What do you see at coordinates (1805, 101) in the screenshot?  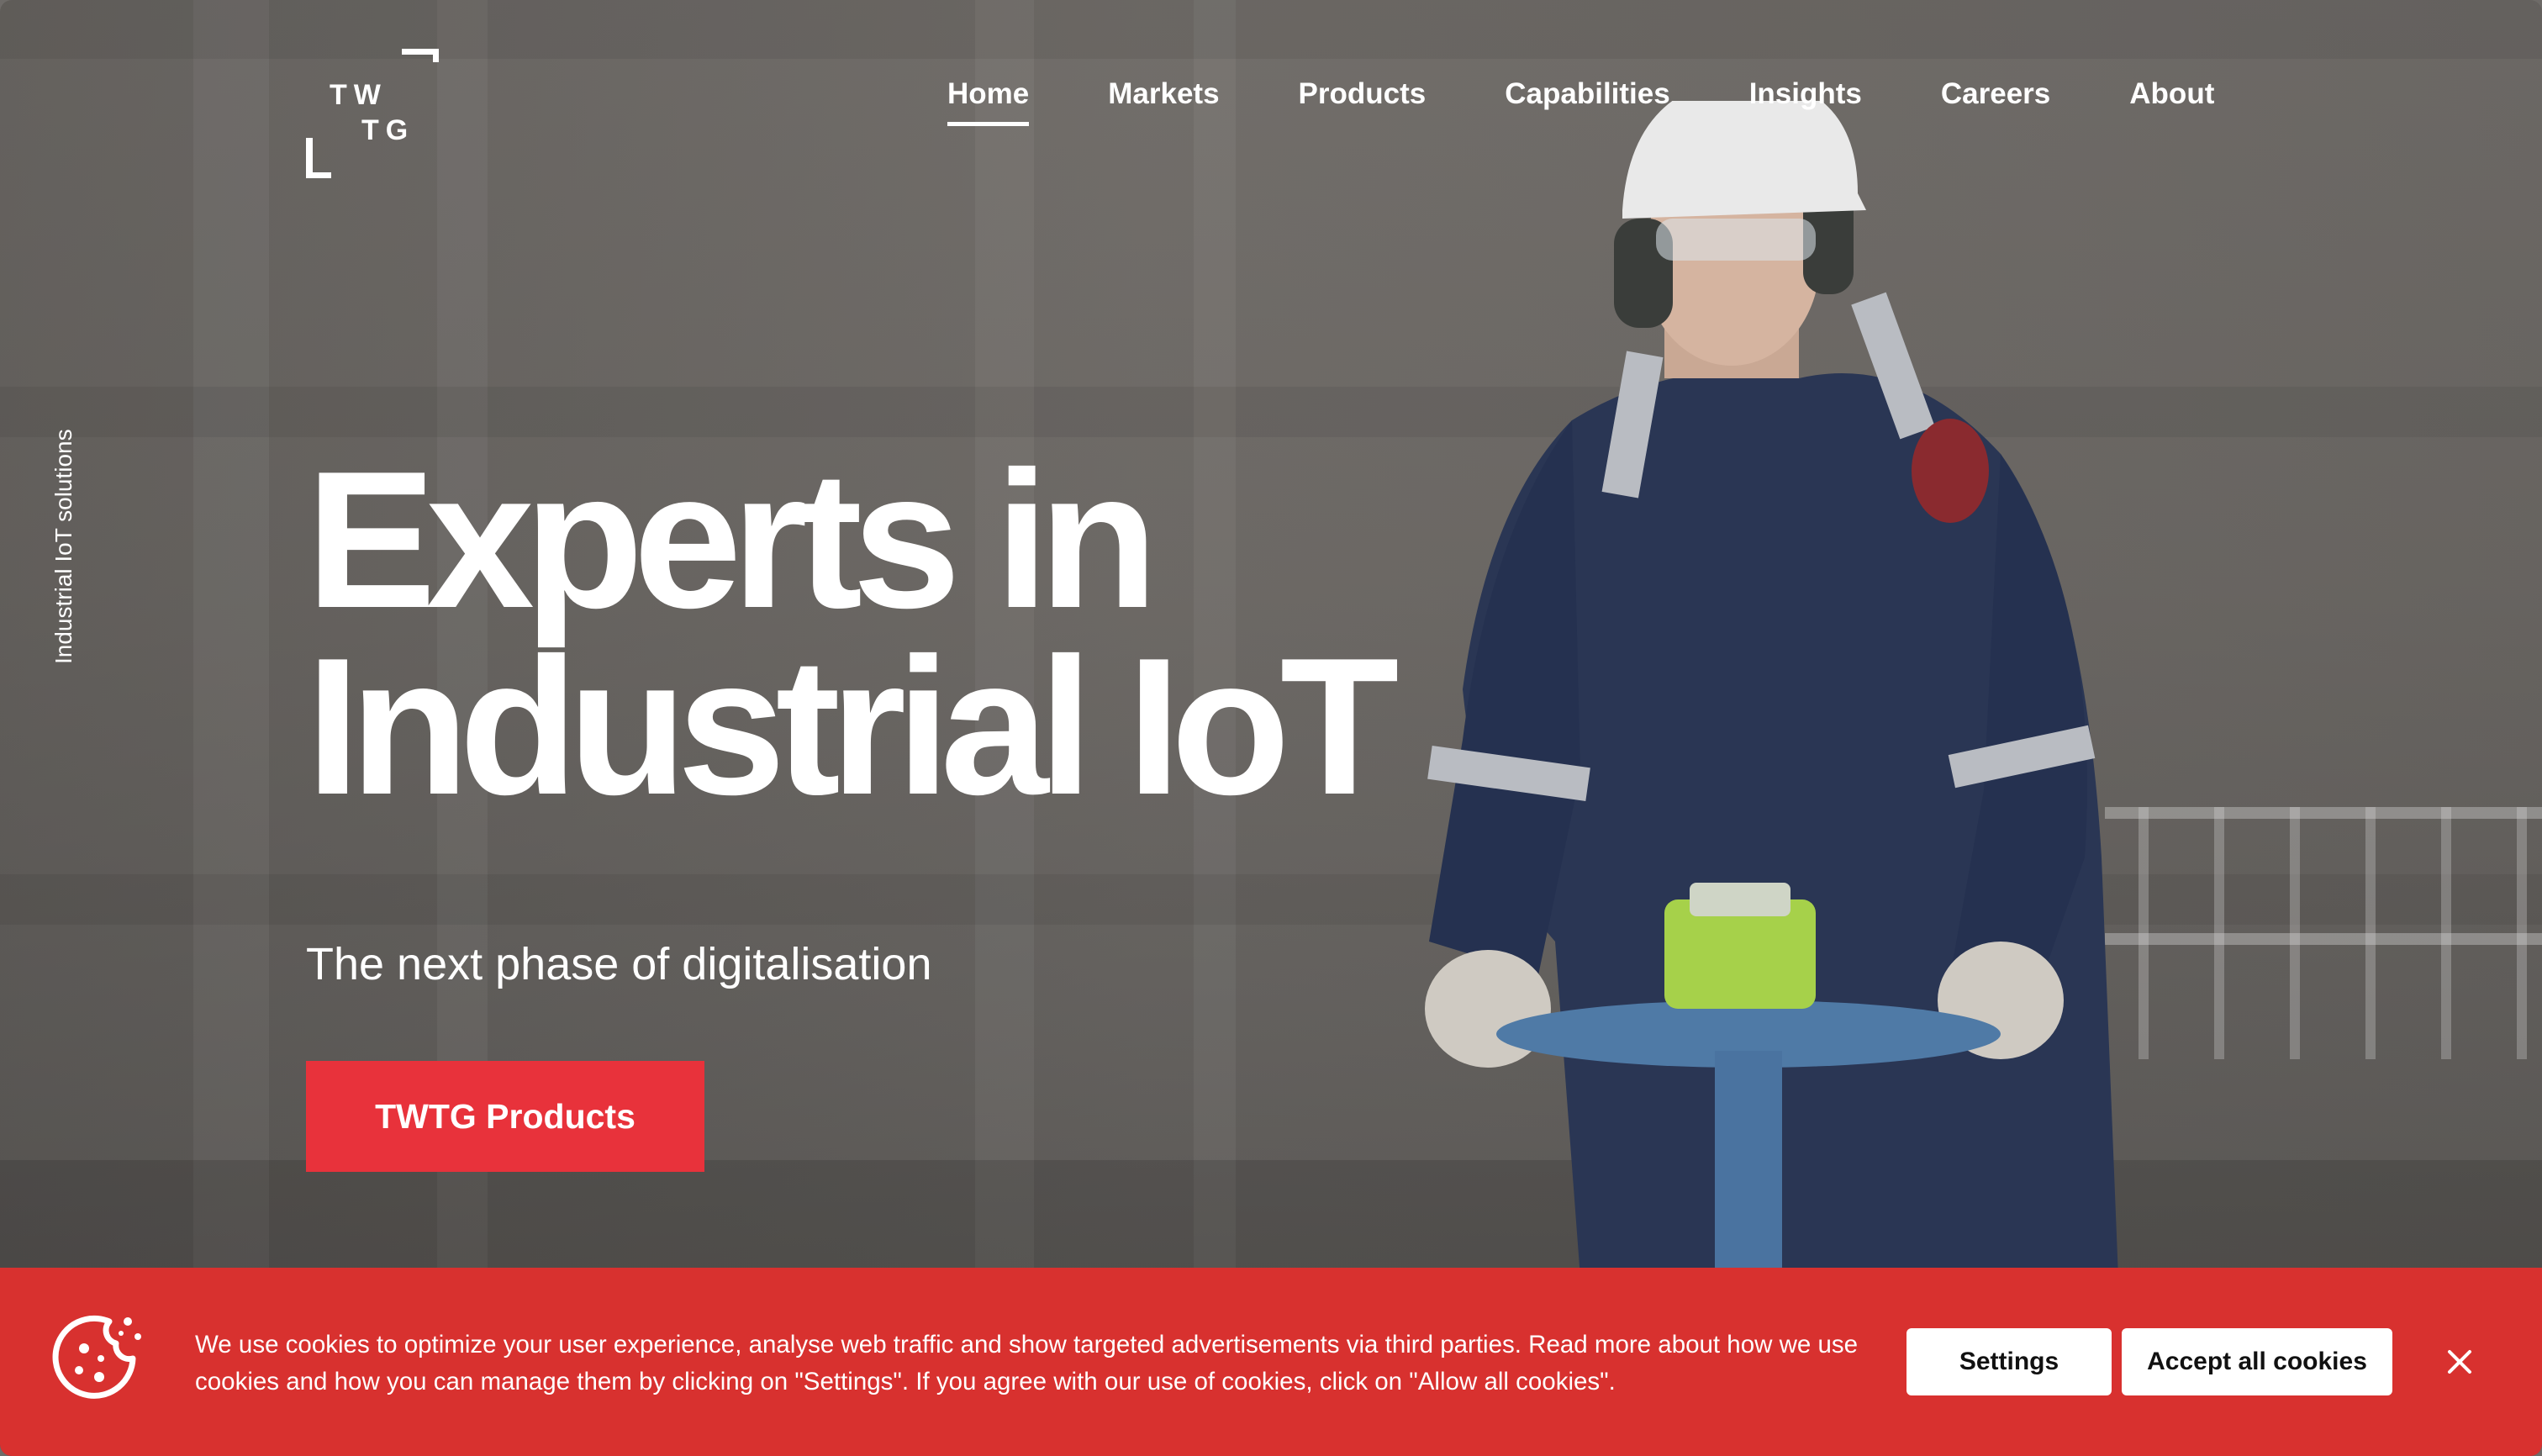 I see `nav-item-insights: Insights` at bounding box center [1805, 101].